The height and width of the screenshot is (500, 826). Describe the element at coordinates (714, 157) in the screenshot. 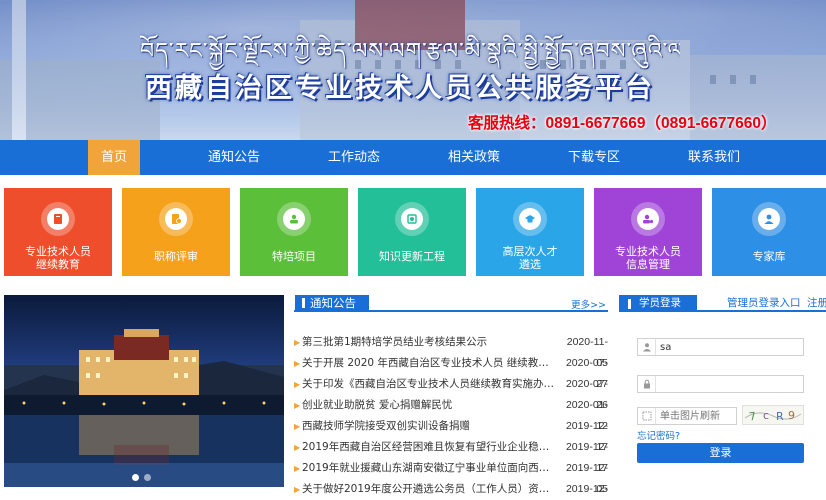

I see `nav-item-contact: 联系我们` at that location.